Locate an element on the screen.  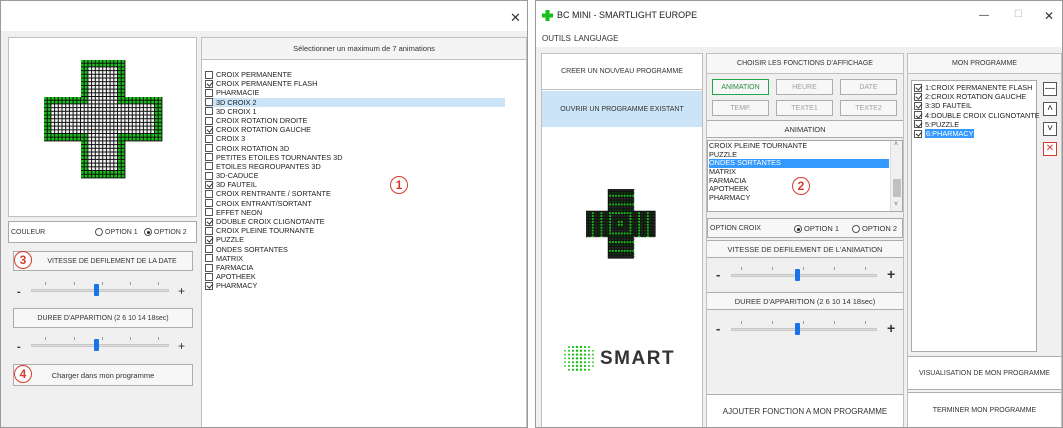
load-into-programme-button: Charger dans mon programme is located at coordinates (103, 375).